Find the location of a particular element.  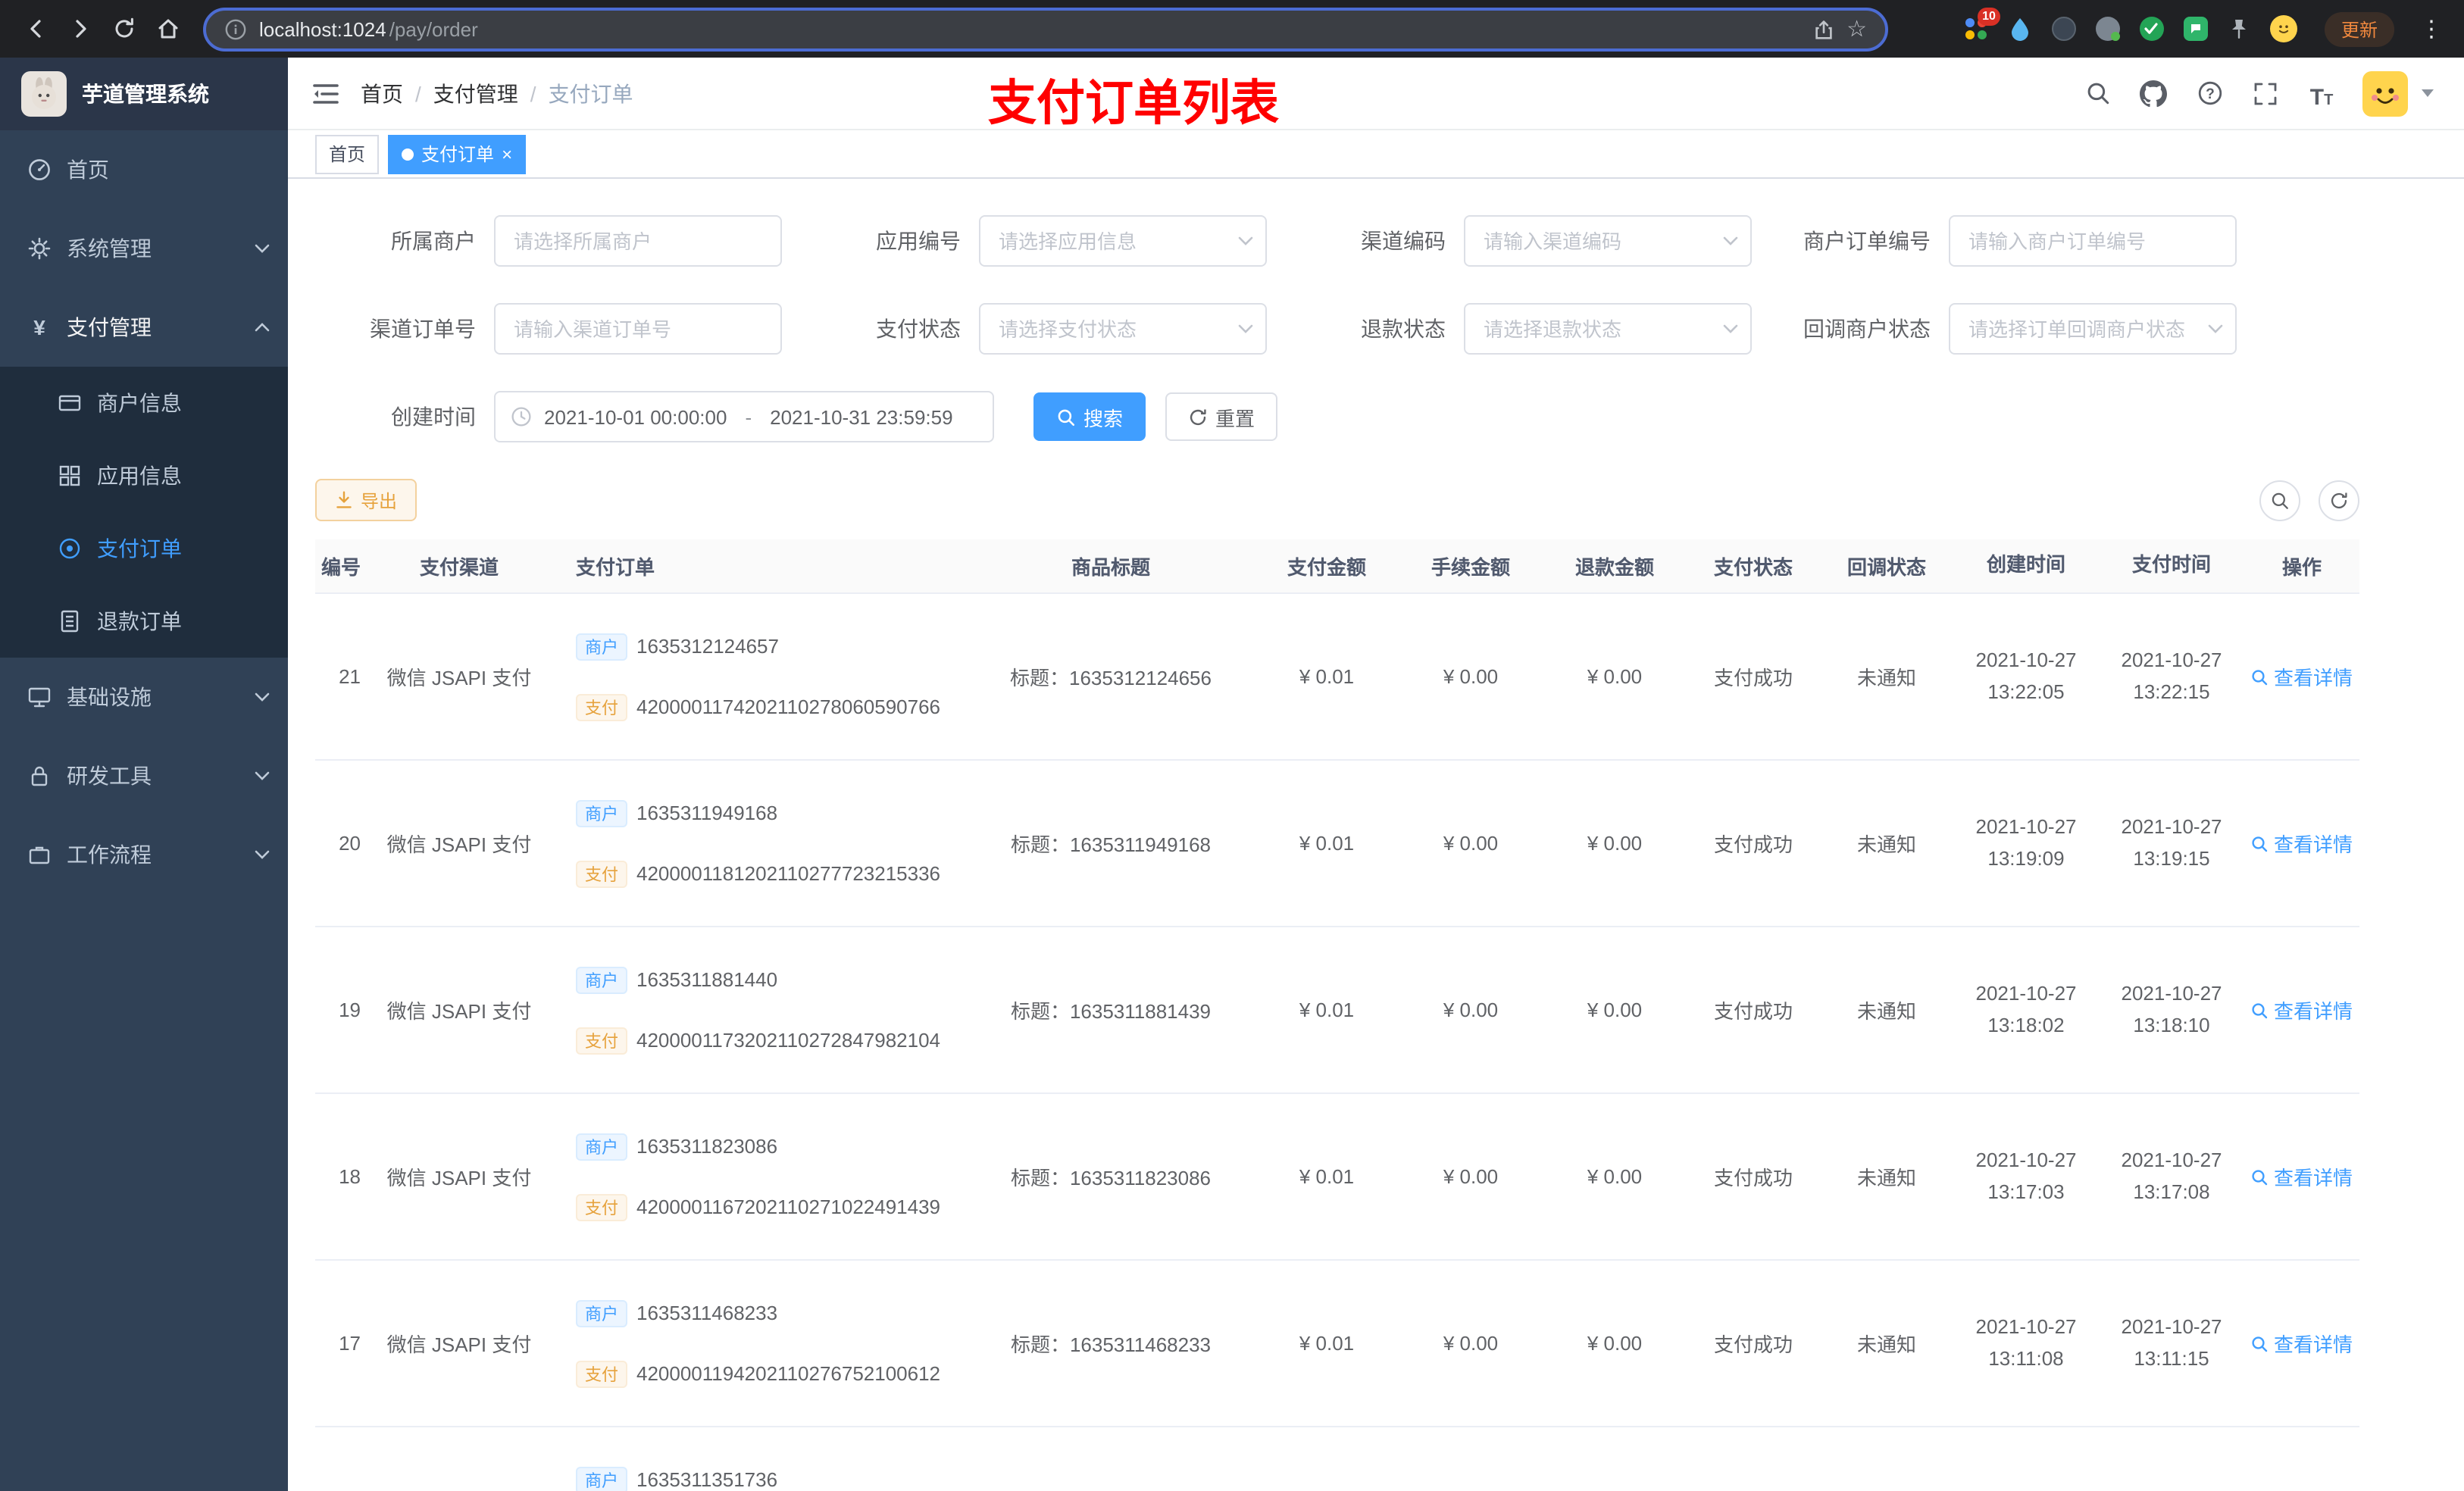

sidebar-item-pay-order: 支付订单 is located at coordinates (144, 548).